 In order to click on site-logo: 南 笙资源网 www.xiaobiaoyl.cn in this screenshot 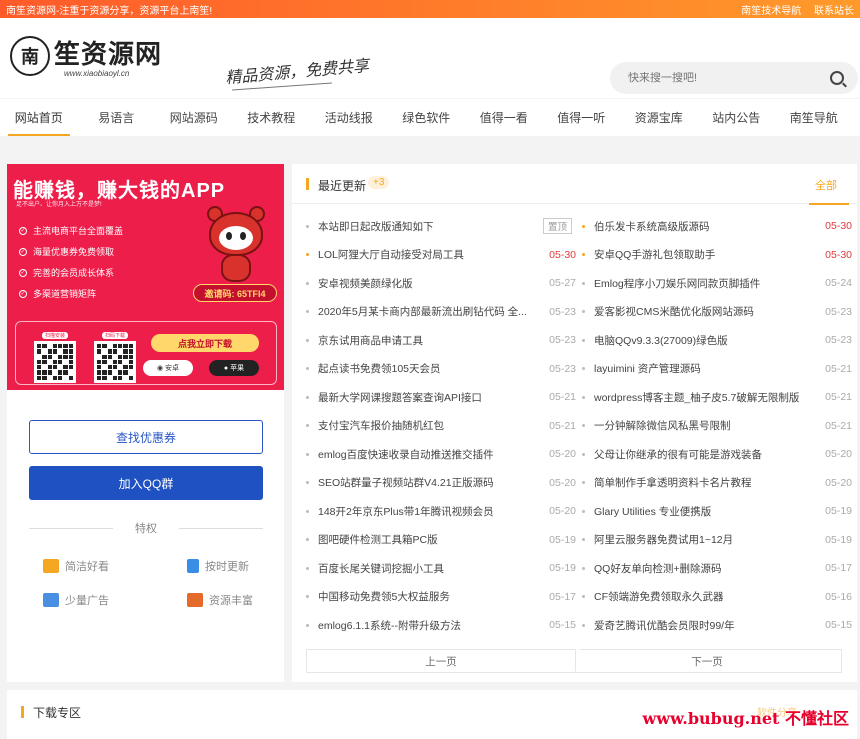, I will do `click(86, 56)`.